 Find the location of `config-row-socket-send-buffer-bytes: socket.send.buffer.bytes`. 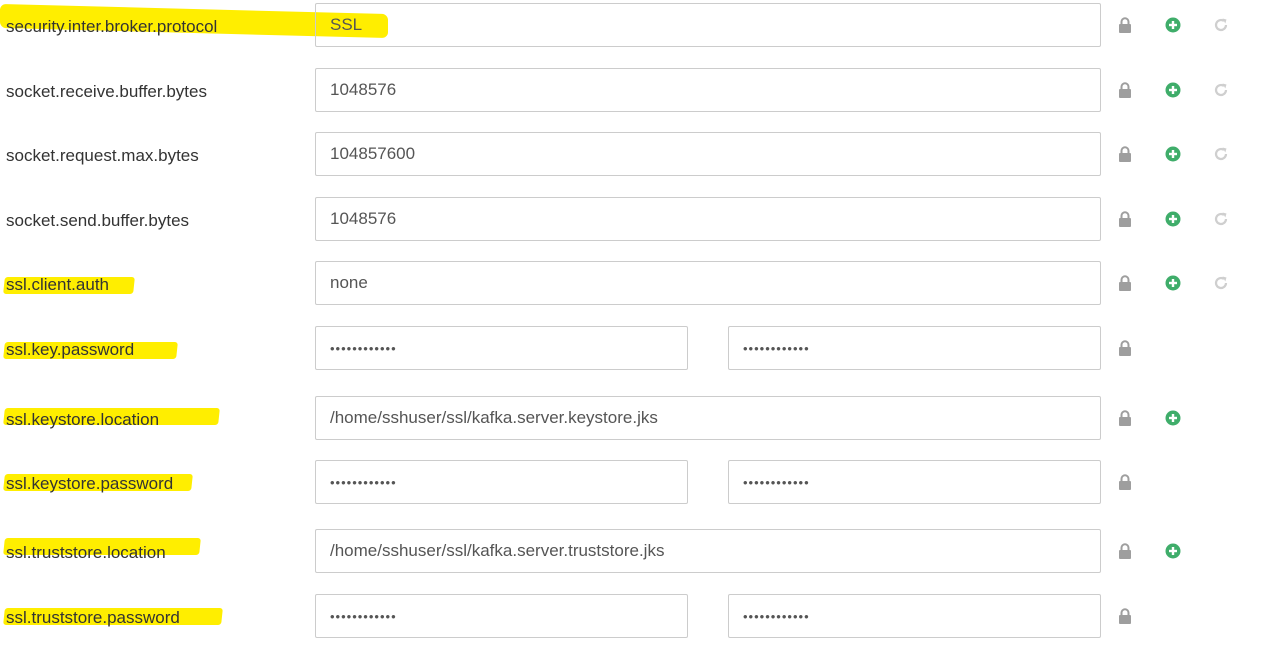

config-row-socket-send-buffer-bytes: socket.send.buffer.bytes is located at coordinates (640, 220).